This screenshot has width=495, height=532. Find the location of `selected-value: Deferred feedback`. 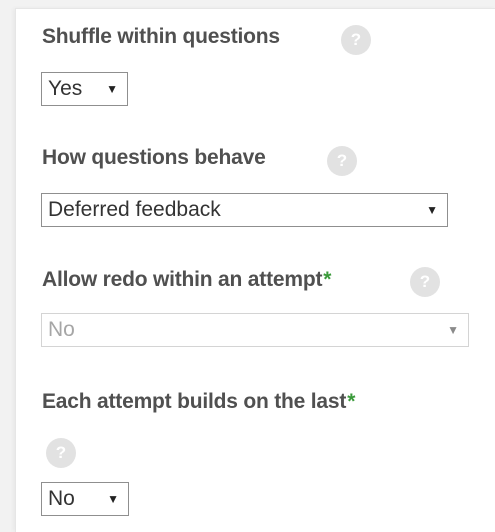

selected-value: Deferred feedback is located at coordinates (134, 209).